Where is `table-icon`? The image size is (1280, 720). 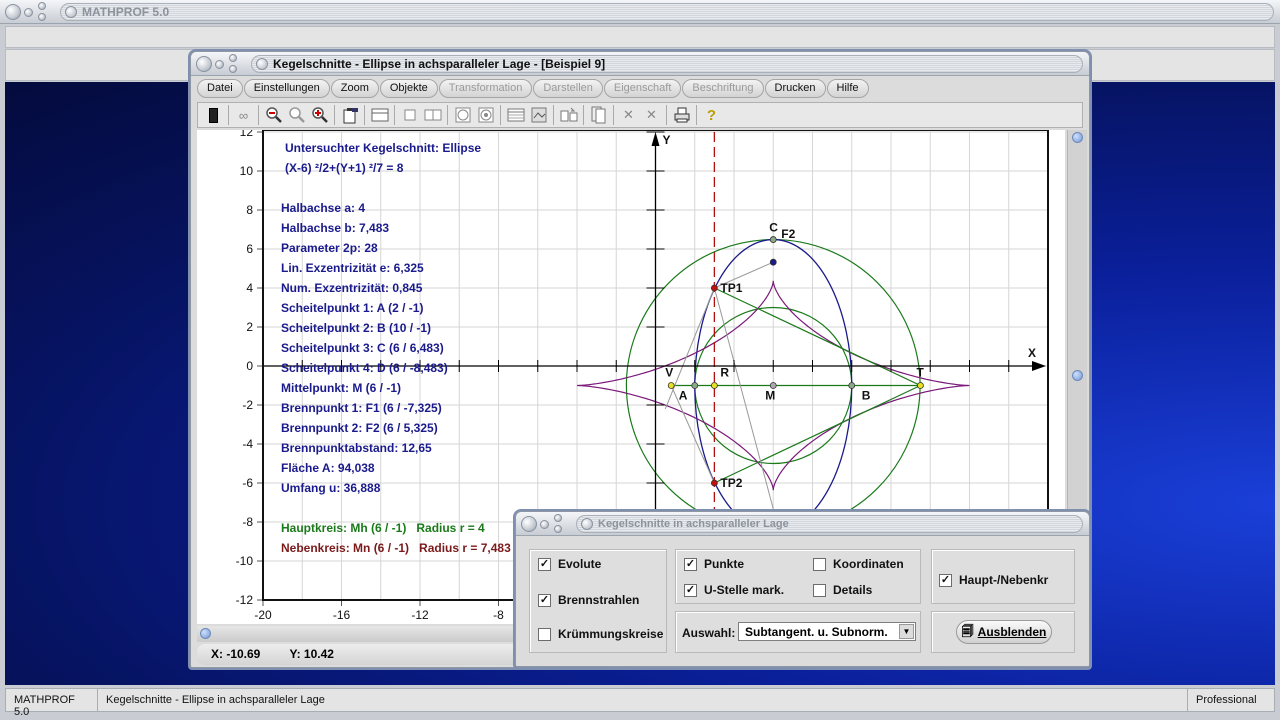 table-icon is located at coordinates (515, 115).